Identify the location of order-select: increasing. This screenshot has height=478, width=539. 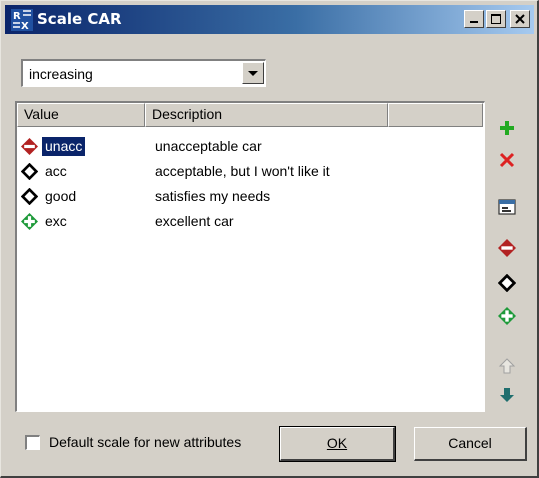
(143, 73).